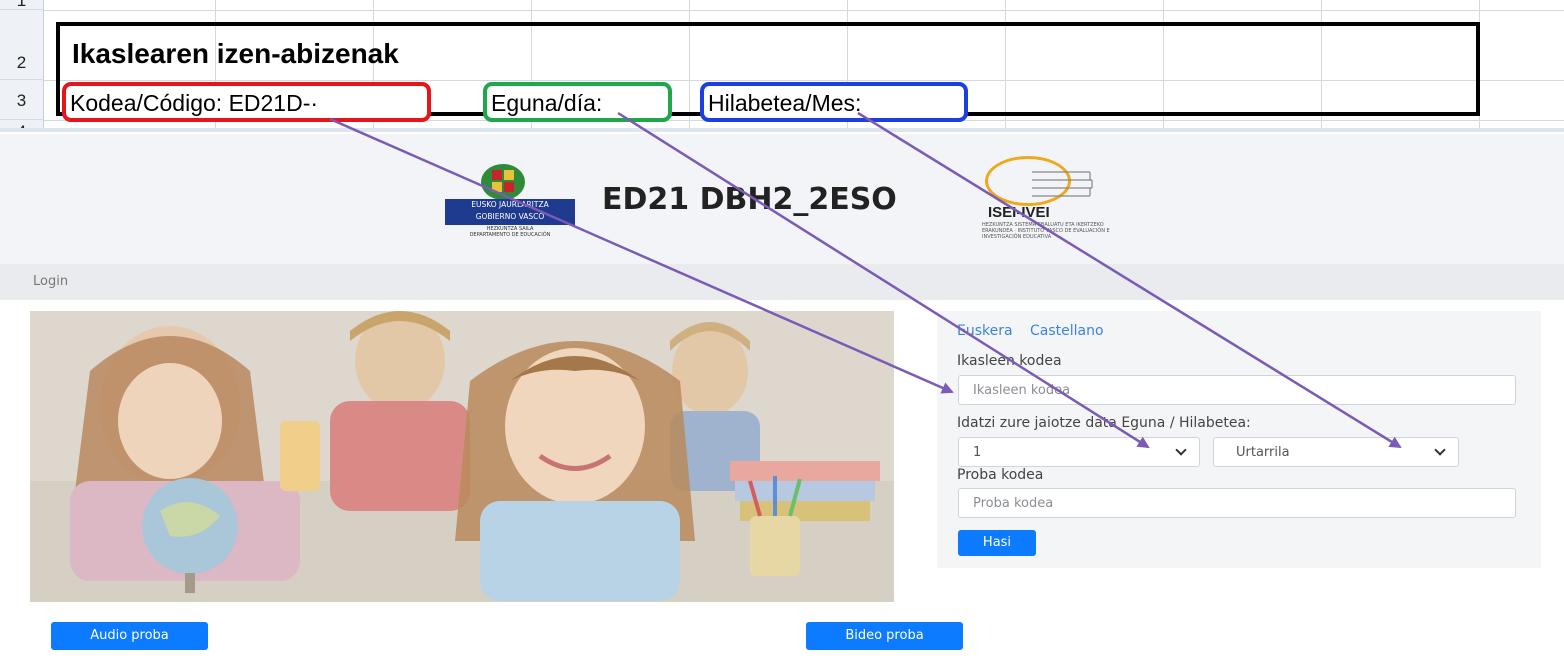 The height and width of the screenshot is (665, 1564). What do you see at coordinates (782, 282) in the screenshot?
I see `navbar` at bounding box center [782, 282].